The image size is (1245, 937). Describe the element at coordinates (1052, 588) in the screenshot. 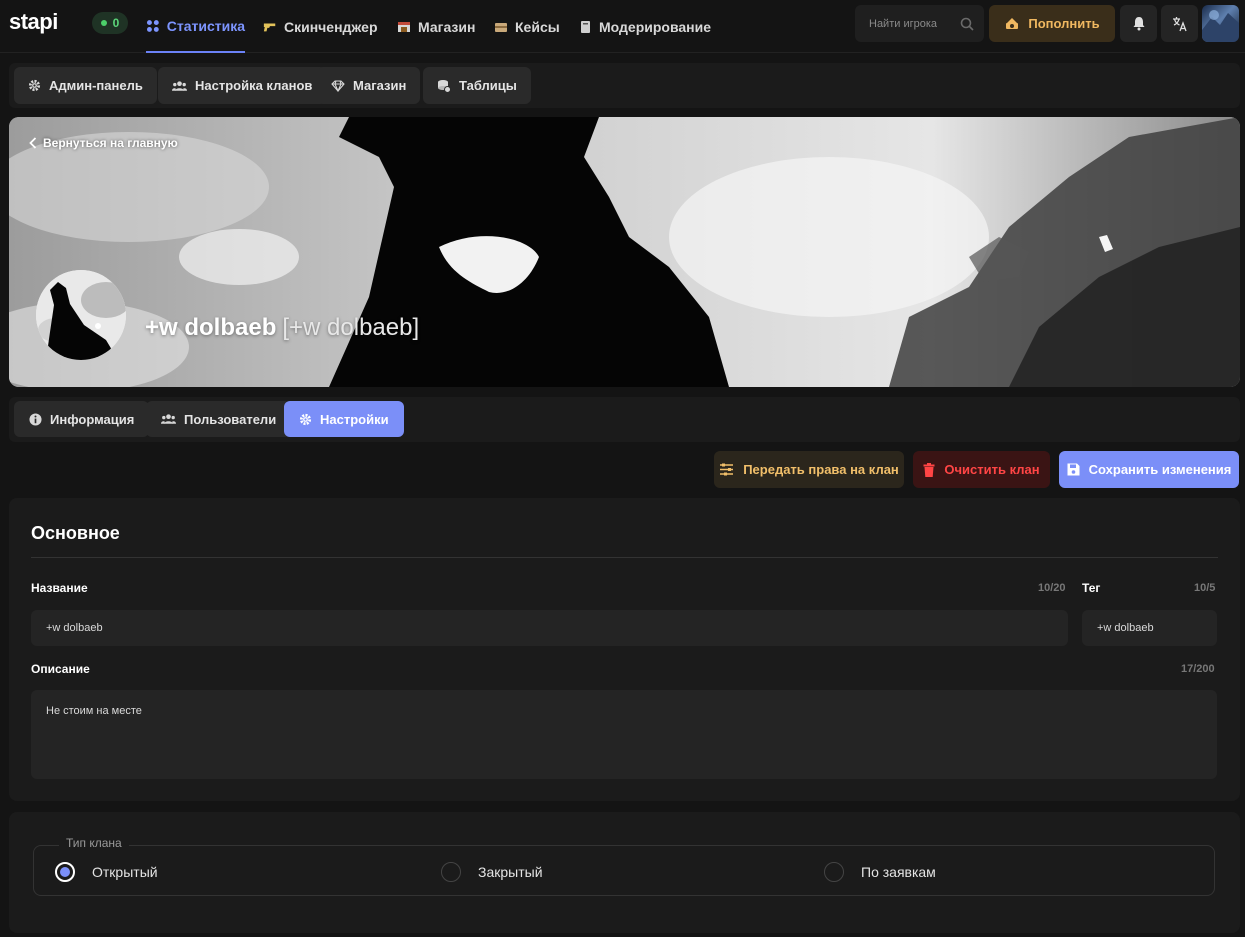

I see `name-counter: 10/20` at that location.